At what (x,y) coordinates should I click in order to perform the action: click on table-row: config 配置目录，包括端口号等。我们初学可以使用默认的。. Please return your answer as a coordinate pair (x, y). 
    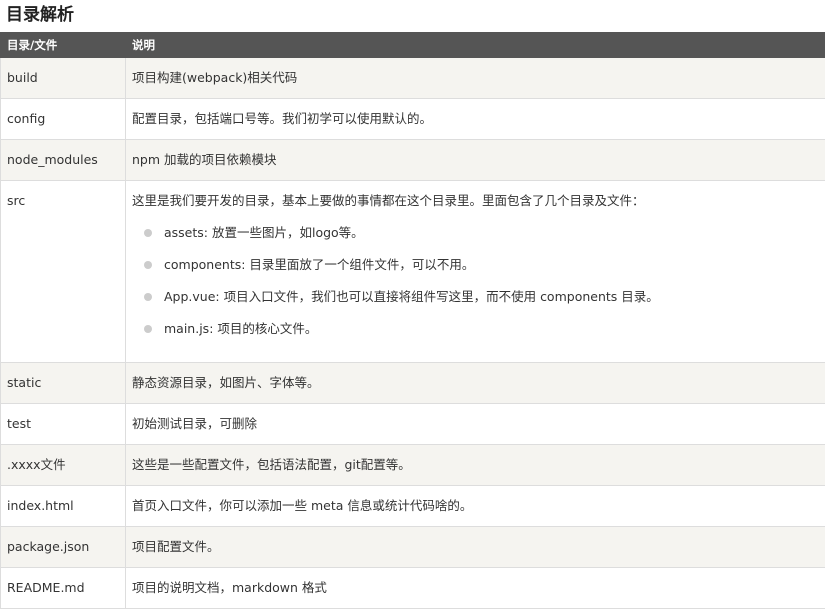
    Looking at the image, I should click on (413, 119).